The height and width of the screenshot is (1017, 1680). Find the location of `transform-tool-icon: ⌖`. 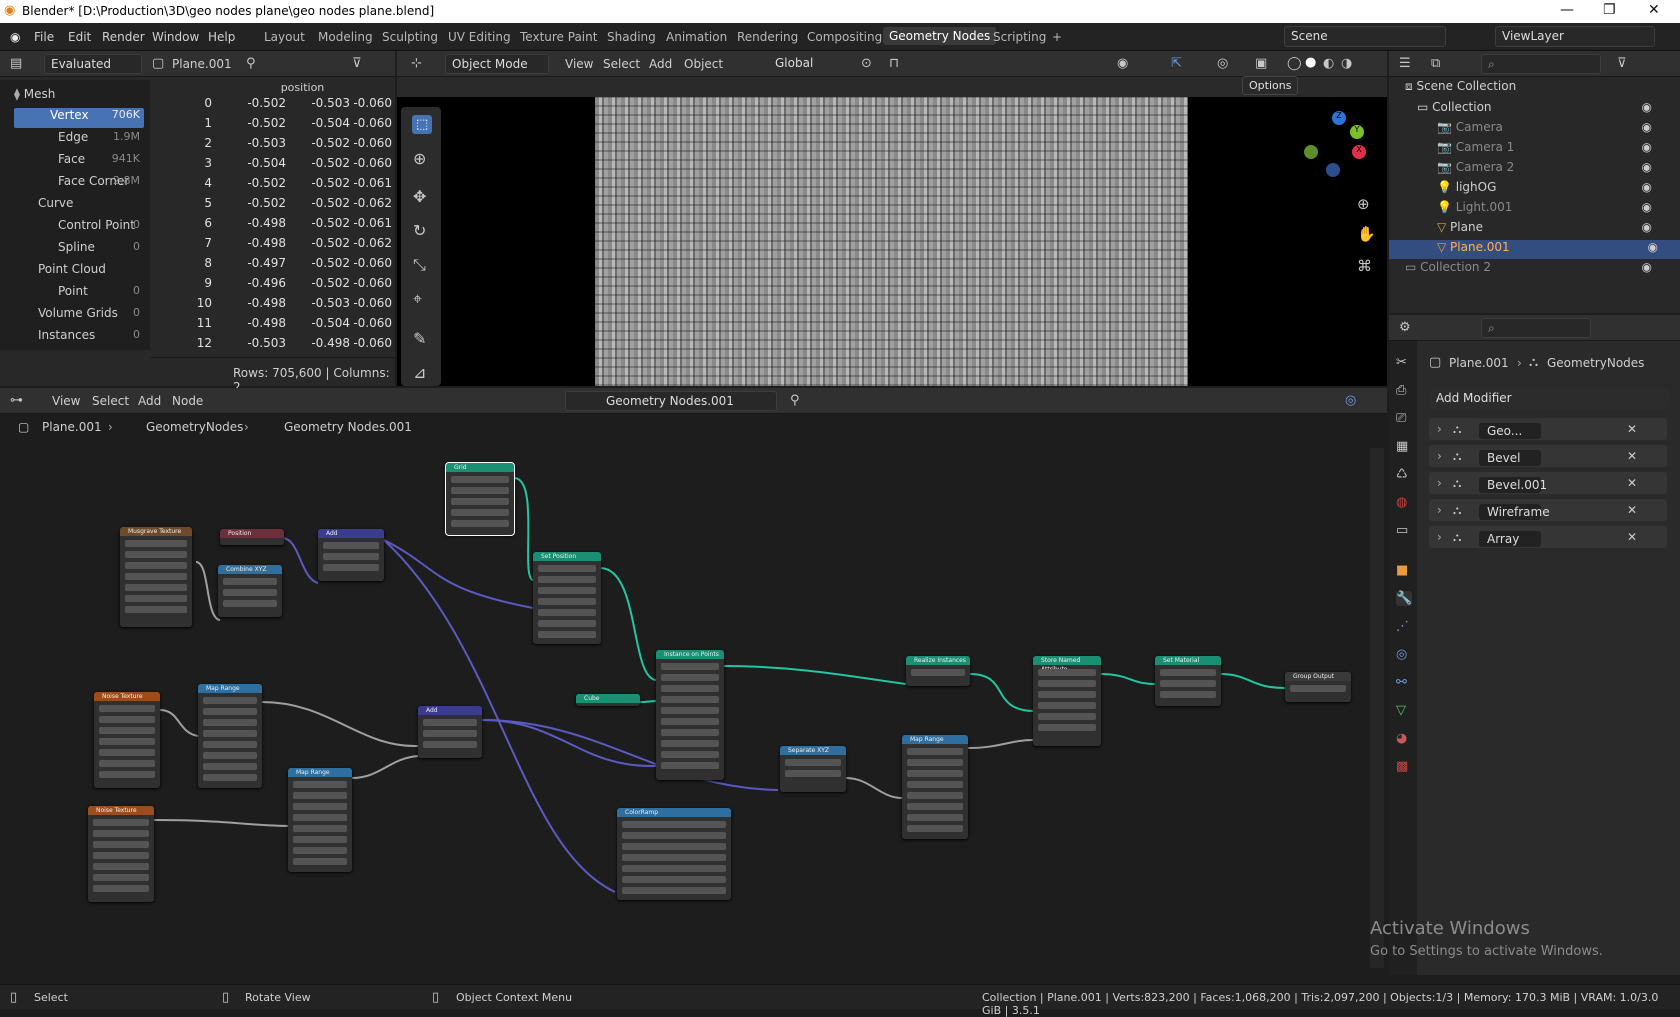

transform-tool-icon: ⌖ is located at coordinates (417, 299).